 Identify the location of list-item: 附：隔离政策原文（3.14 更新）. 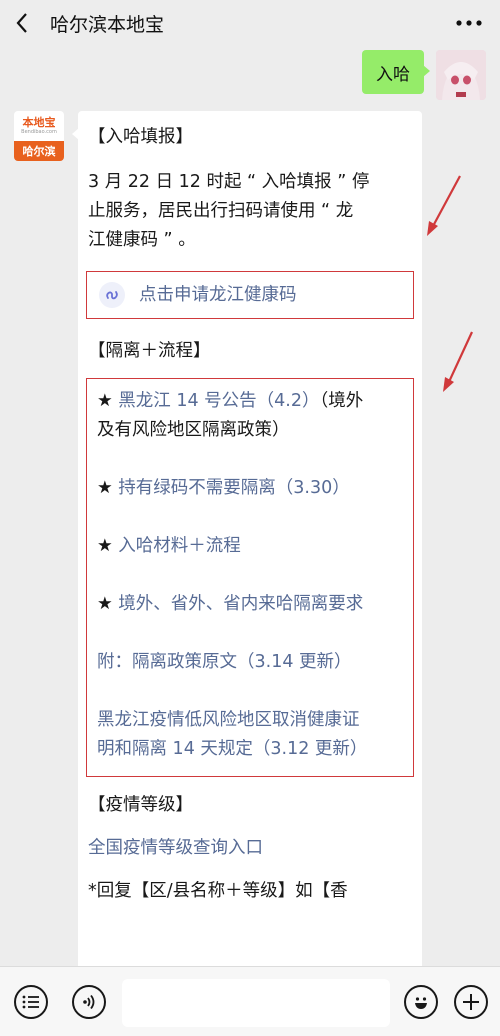
(250, 662).